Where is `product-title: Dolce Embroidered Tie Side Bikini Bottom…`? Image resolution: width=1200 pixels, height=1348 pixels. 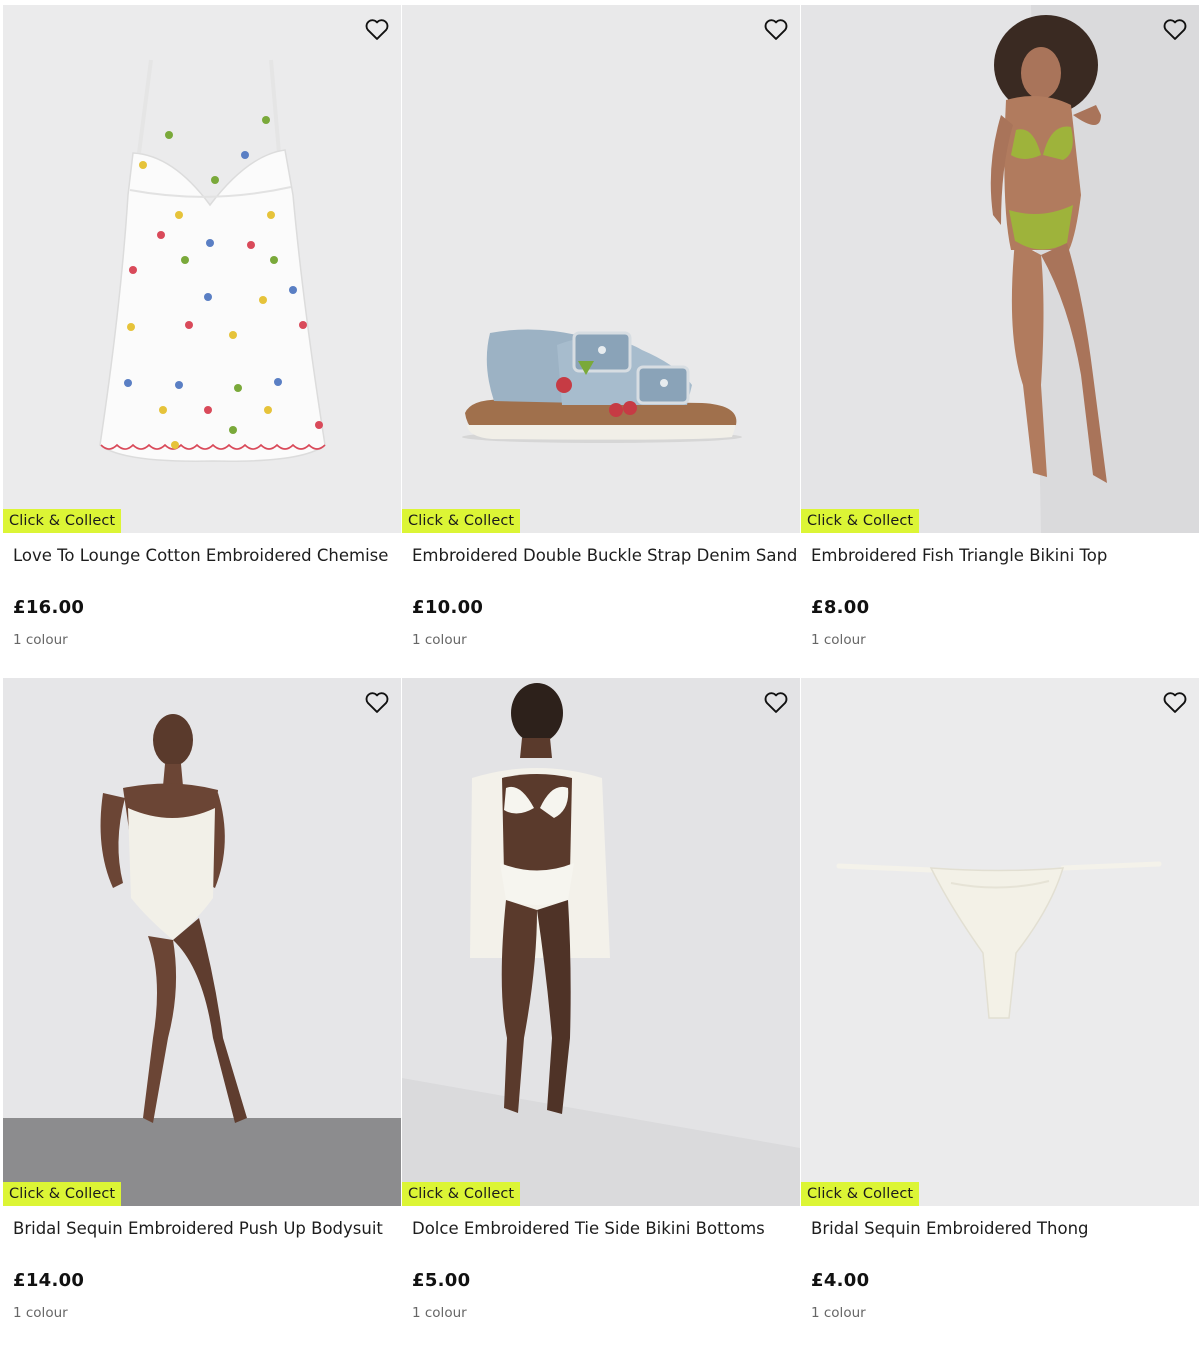
product-title: Dolce Embroidered Tie Side Bikini Bottom… is located at coordinates (604, 1229).